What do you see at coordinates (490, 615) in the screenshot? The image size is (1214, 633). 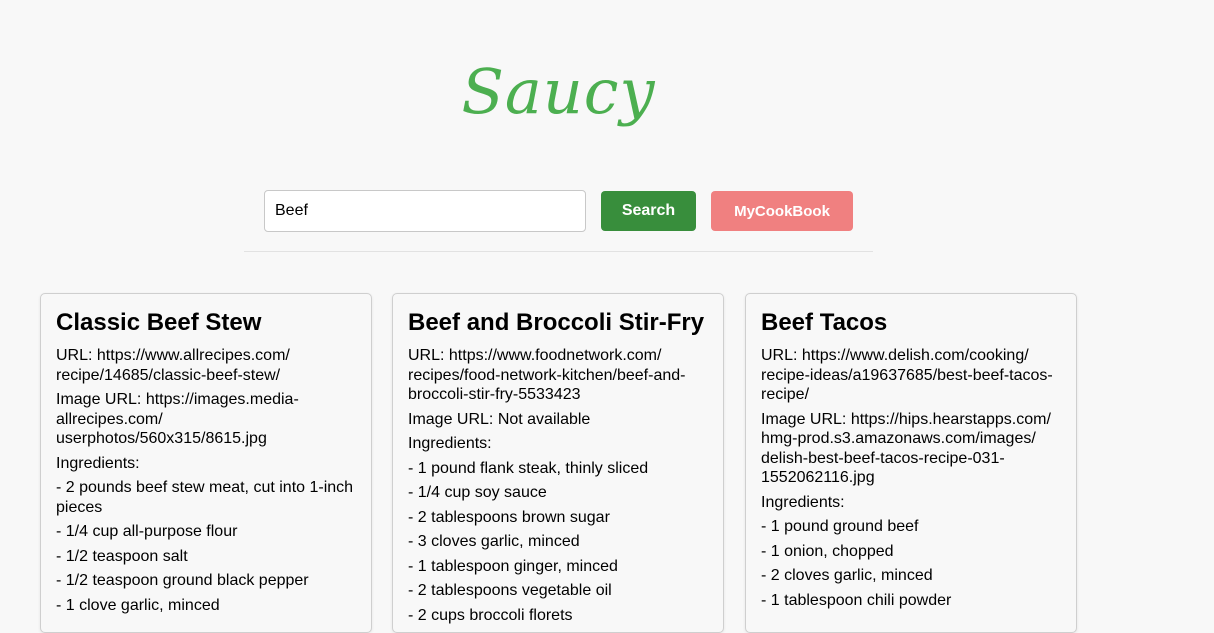 I see `ingredient-item: - 2 cups broccoli florets` at bounding box center [490, 615].